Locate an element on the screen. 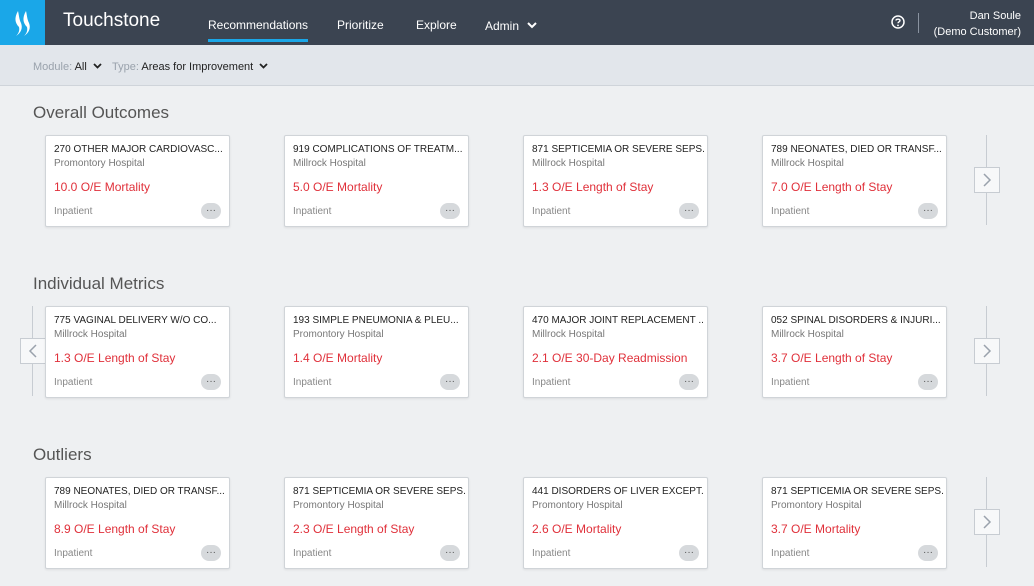 The width and height of the screenshot is (1034, 586). card-metric: 3.7 O/E Mortality is located at coordinates (816, 529).